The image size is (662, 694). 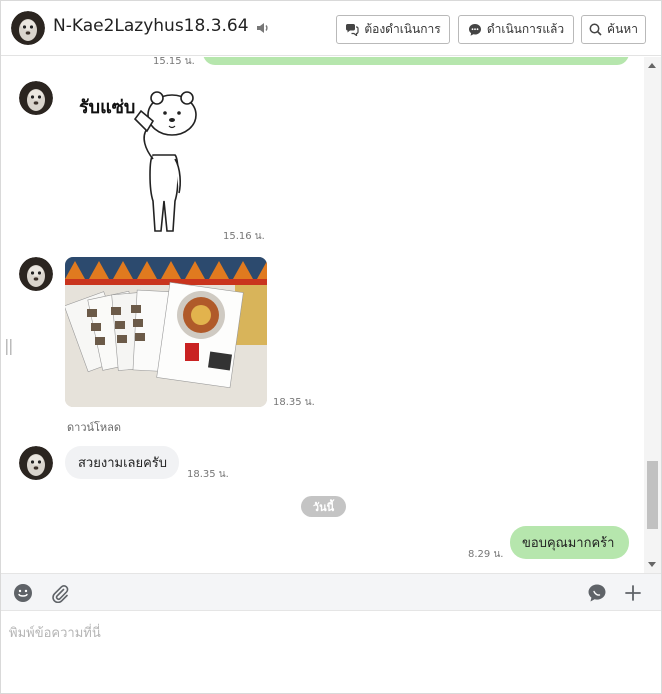 What do you see at coordinates (174, 62) in the screenshot?
I see `message-timestamp: 15.15 น.` at bounding box center [174, 62].